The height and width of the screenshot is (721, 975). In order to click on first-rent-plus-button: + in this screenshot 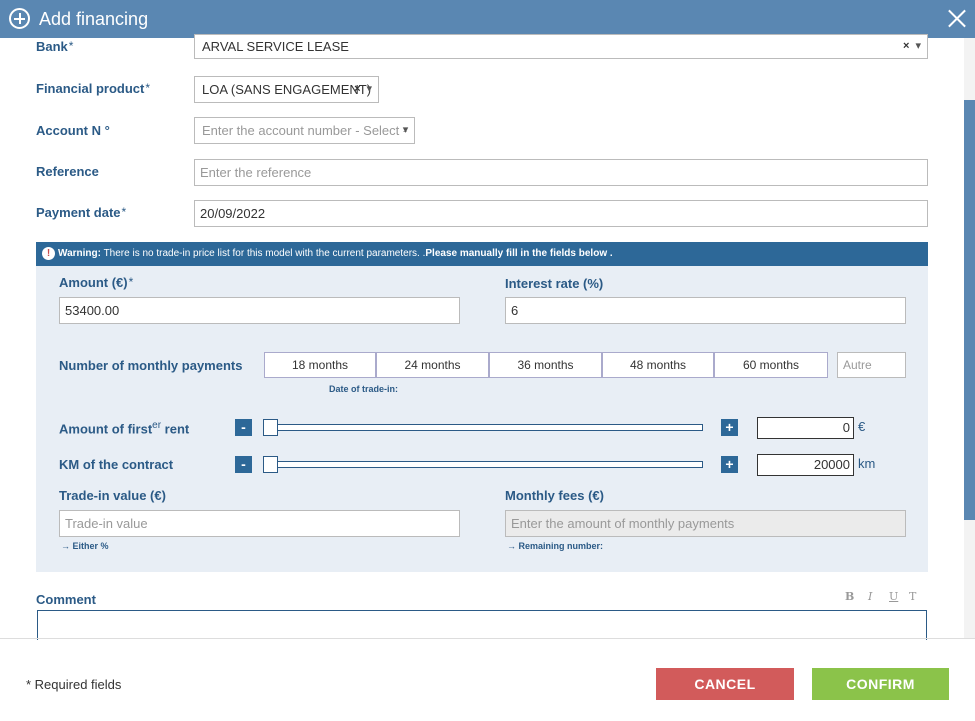, I will do `click(729, 427)`.